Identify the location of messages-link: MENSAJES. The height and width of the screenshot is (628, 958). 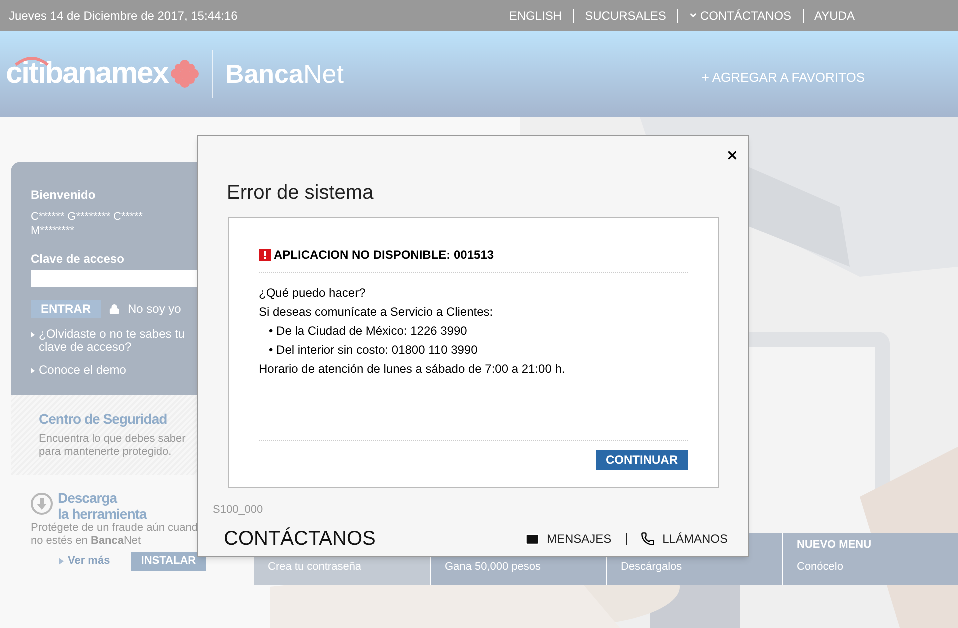
(586, 539).